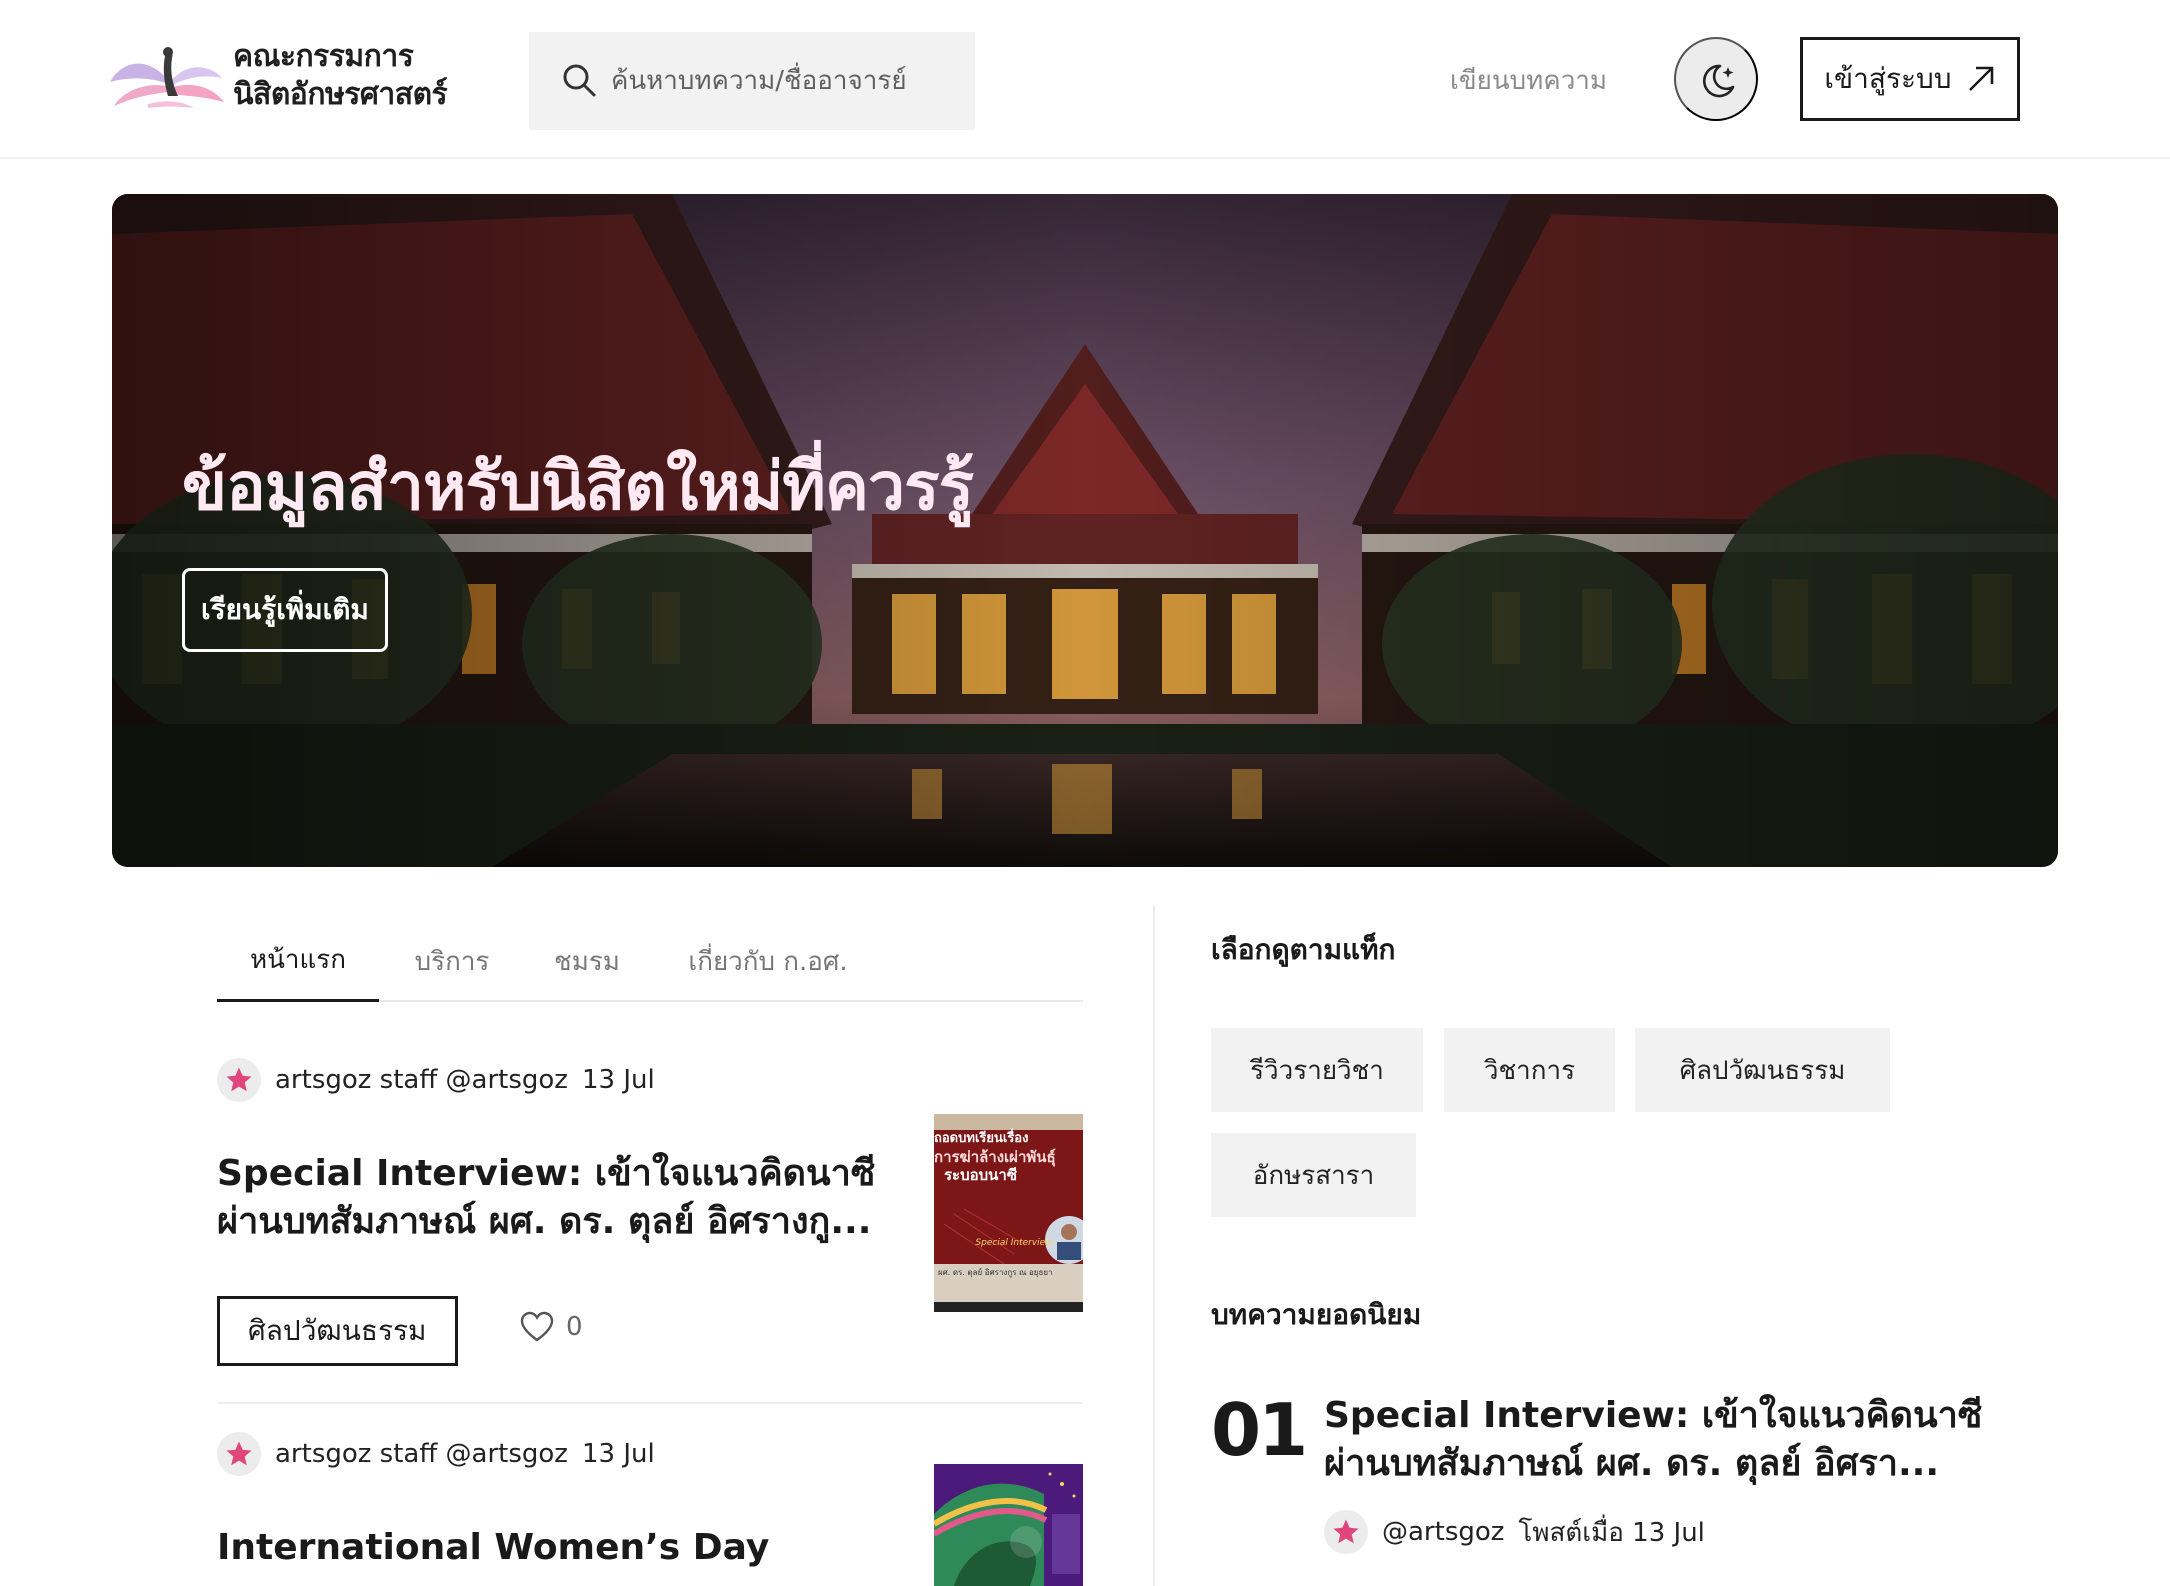 This screenshot has width=2170, height=1586. I want to click on write-article-link: เขียนบทความ, so click(1528, 80).